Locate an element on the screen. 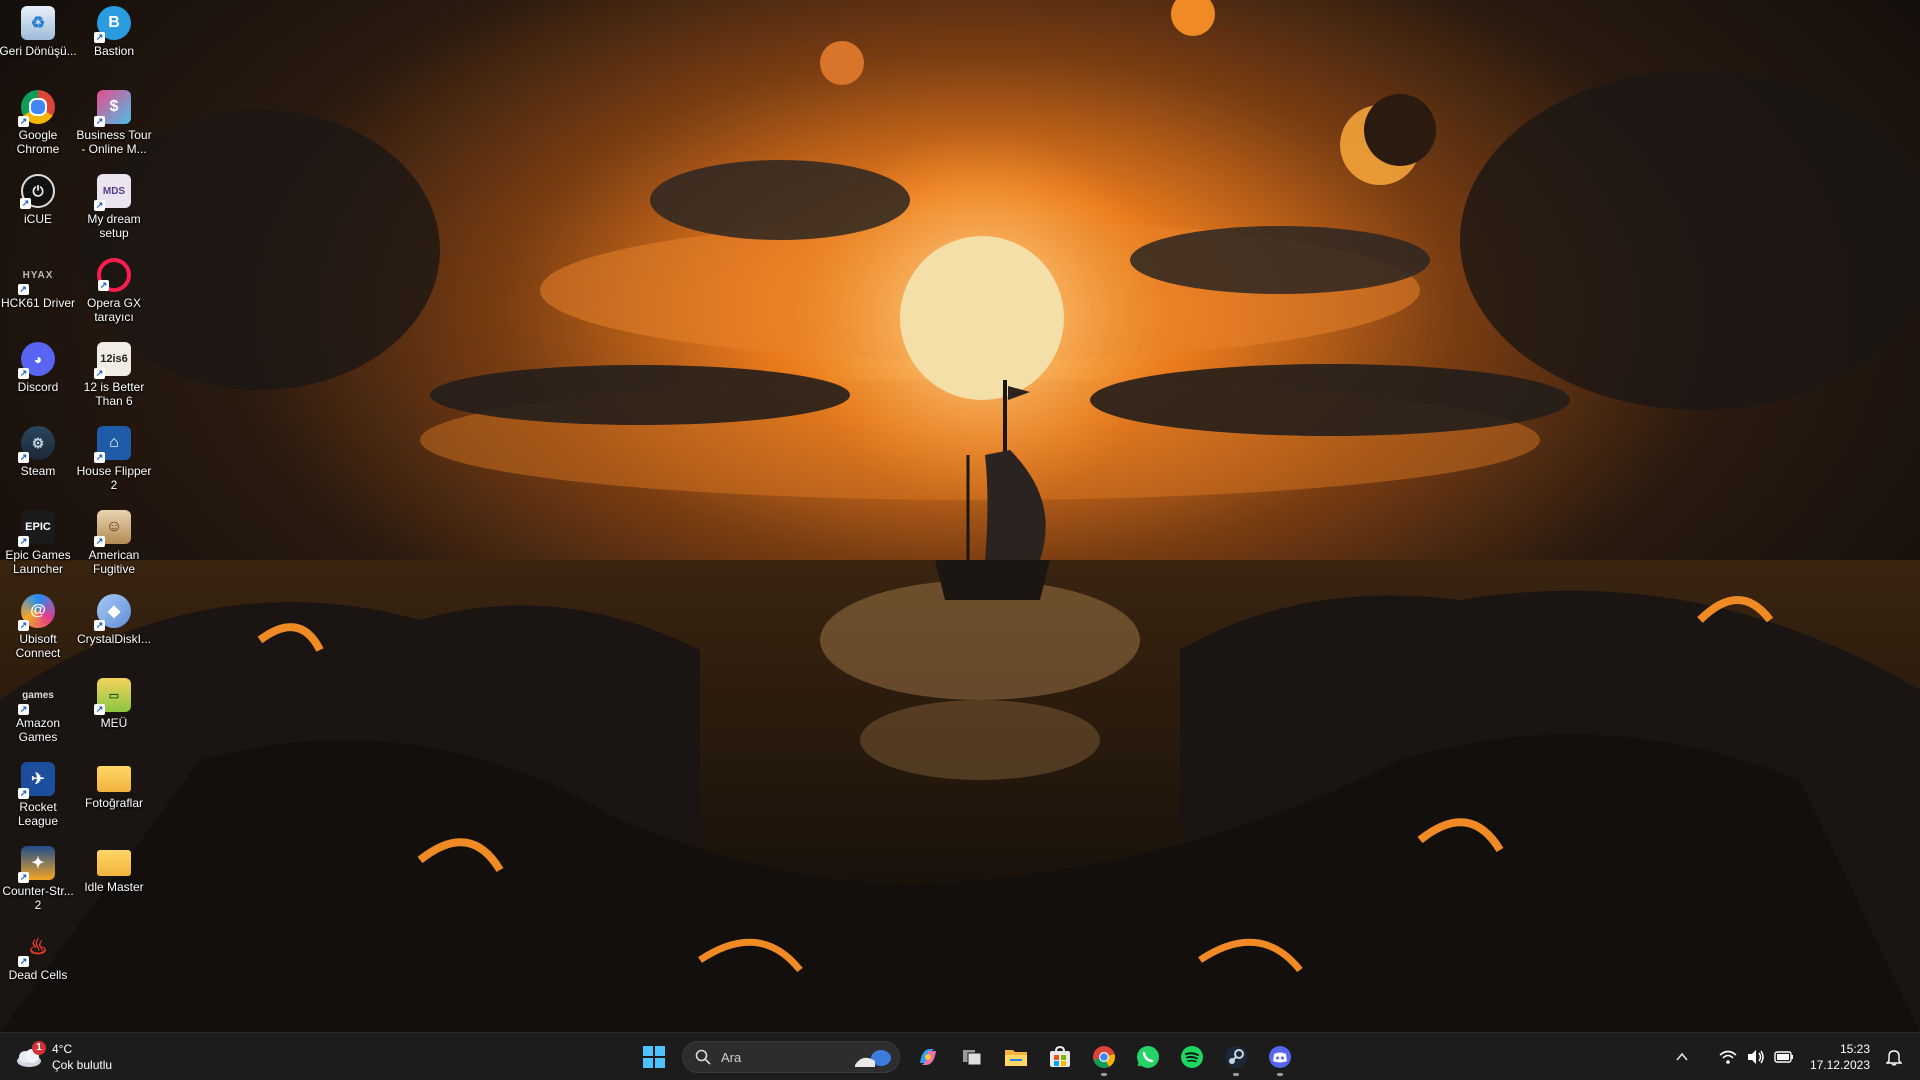 The width and height of the screenshot is (1920, 1080). desktop-icon-opera-gx: ↗ Opera GX tarayıcı is located at coordinates (114, 292).